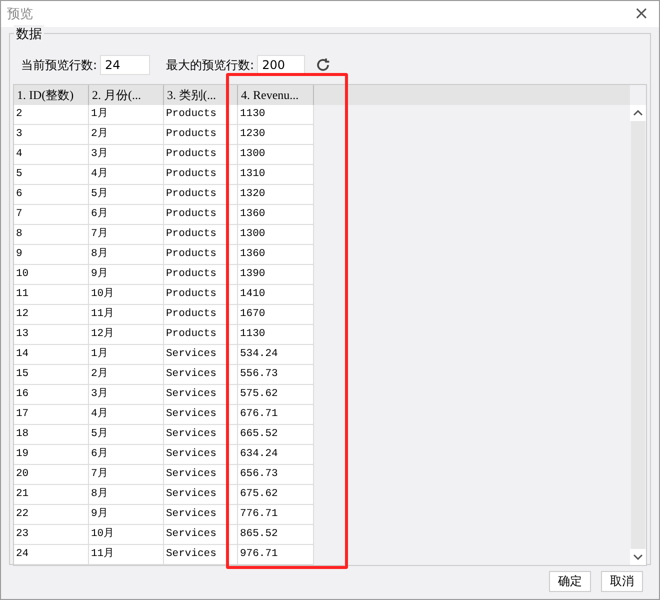  I want to click on table-cell: 534.24, so click(276, 355).